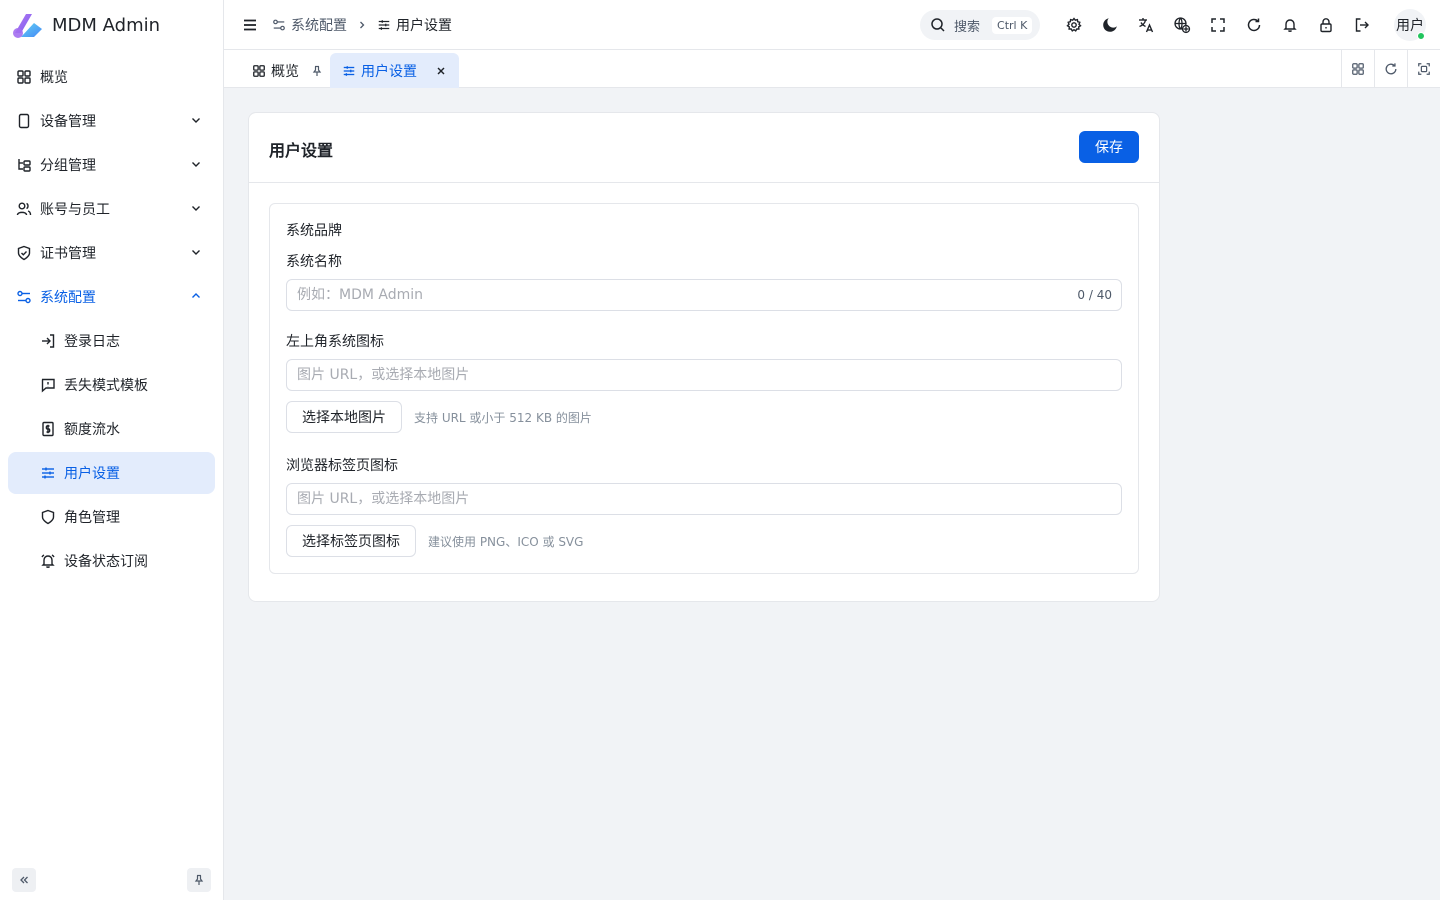  Describe the element at coordinates (314, 262) in the screenshot. I see `system-name-label: 系统名称` at that location.